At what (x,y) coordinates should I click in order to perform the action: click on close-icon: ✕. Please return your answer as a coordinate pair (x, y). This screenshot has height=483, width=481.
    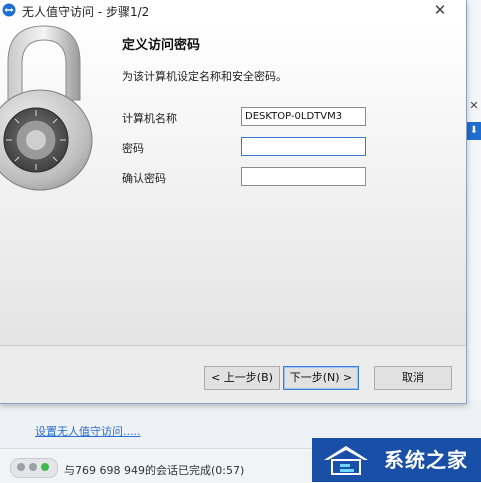
    Looking at the image, I should click on (440, 10).